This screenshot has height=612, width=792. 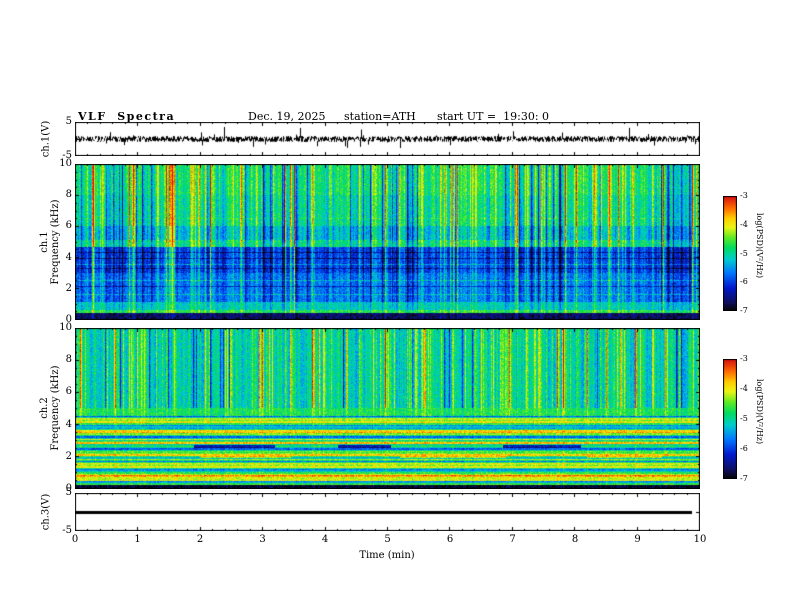 What do you see at coordinates (450, 539) in the screenshot?
I see `x-tick-label: 6` at bounding box center [450, 539].